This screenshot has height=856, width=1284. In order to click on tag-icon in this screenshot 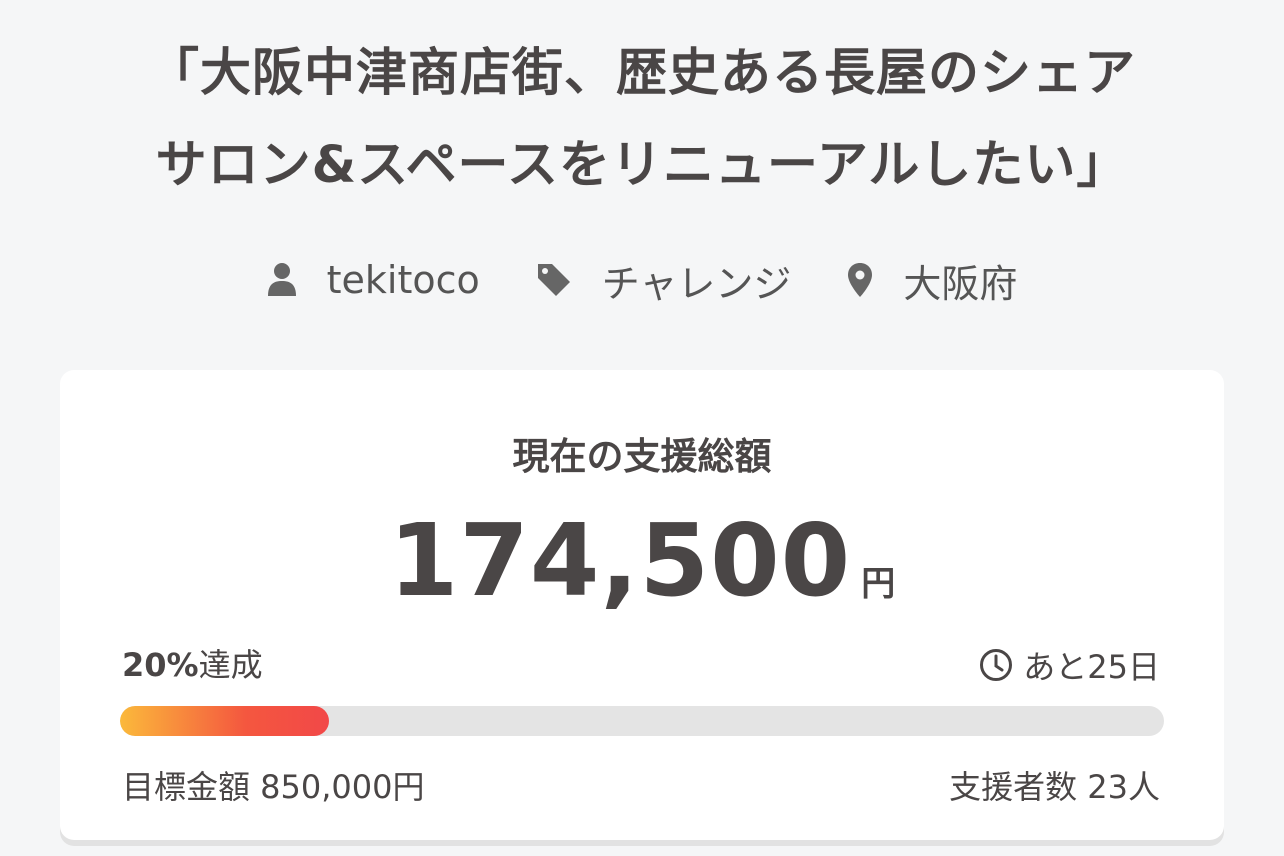, I will do `click(553, 280)`.